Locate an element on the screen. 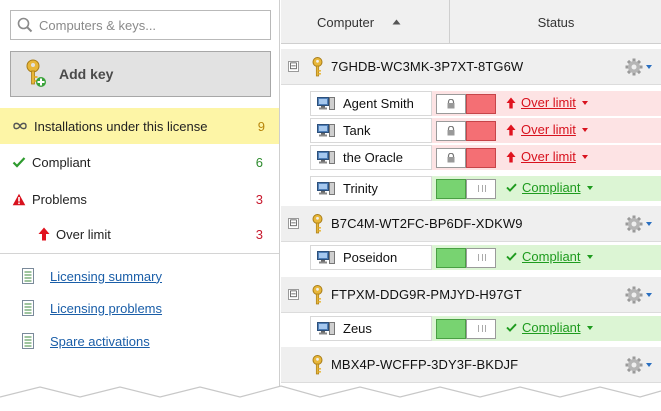 The height and width of the screenshot is (411, 661). installations-count: 9 is located at coordinates (261, 126).